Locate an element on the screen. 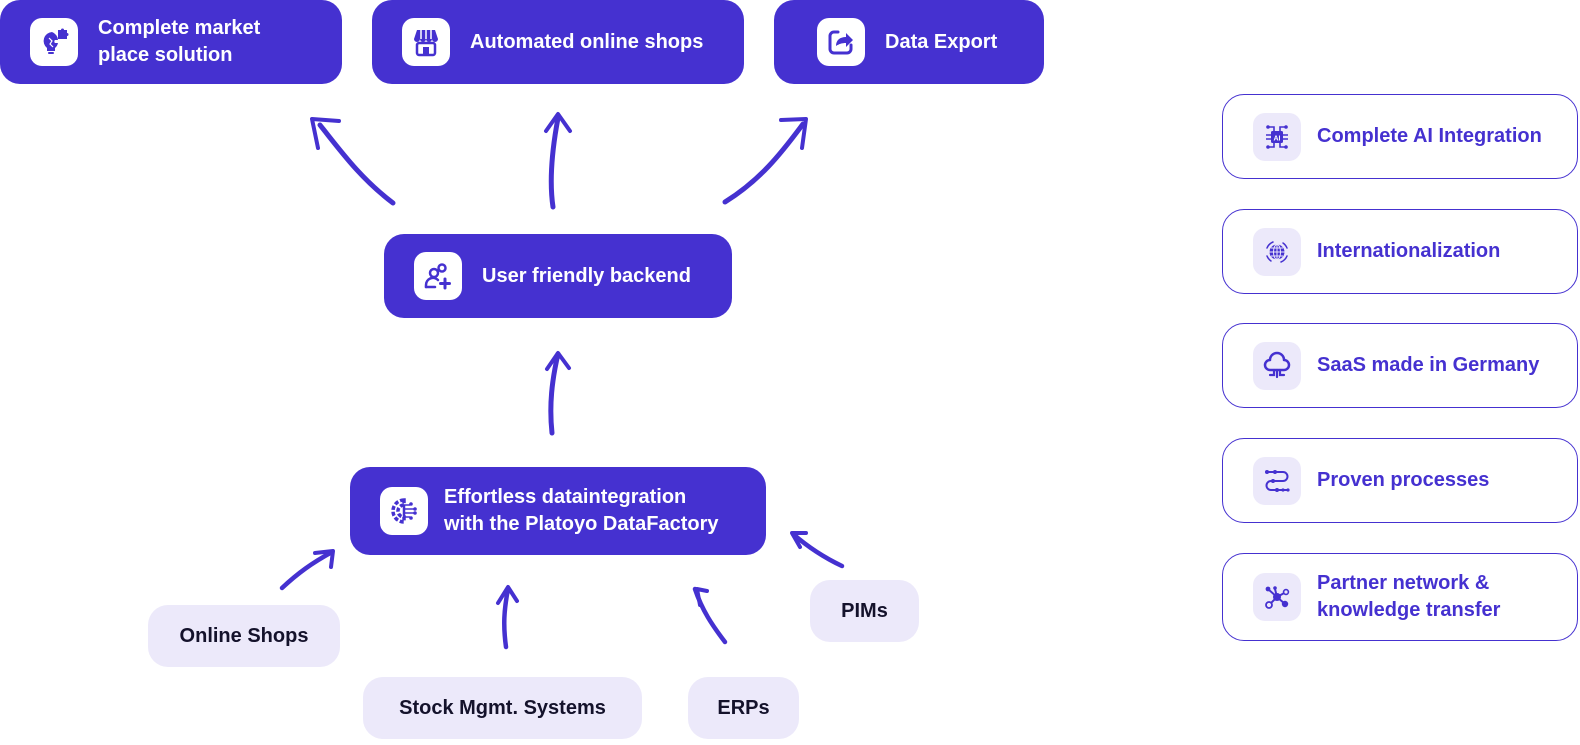 The height and width of the screenshot is (745, 1580). svg-text: AI is located at coordinates (1277, 138).